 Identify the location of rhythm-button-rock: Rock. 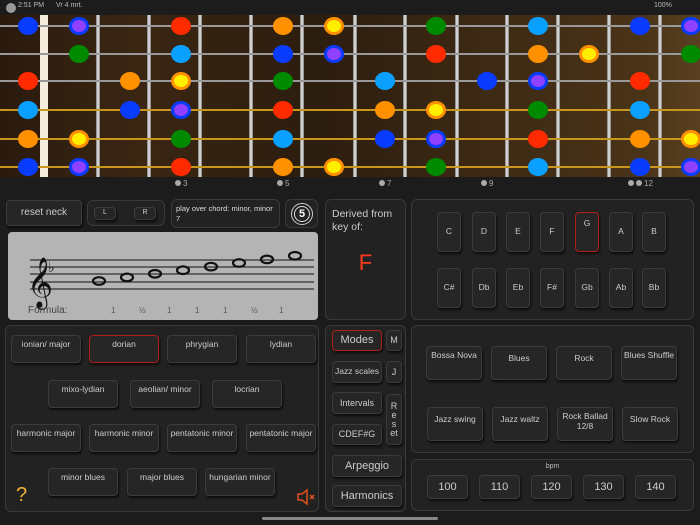
(584, 363).